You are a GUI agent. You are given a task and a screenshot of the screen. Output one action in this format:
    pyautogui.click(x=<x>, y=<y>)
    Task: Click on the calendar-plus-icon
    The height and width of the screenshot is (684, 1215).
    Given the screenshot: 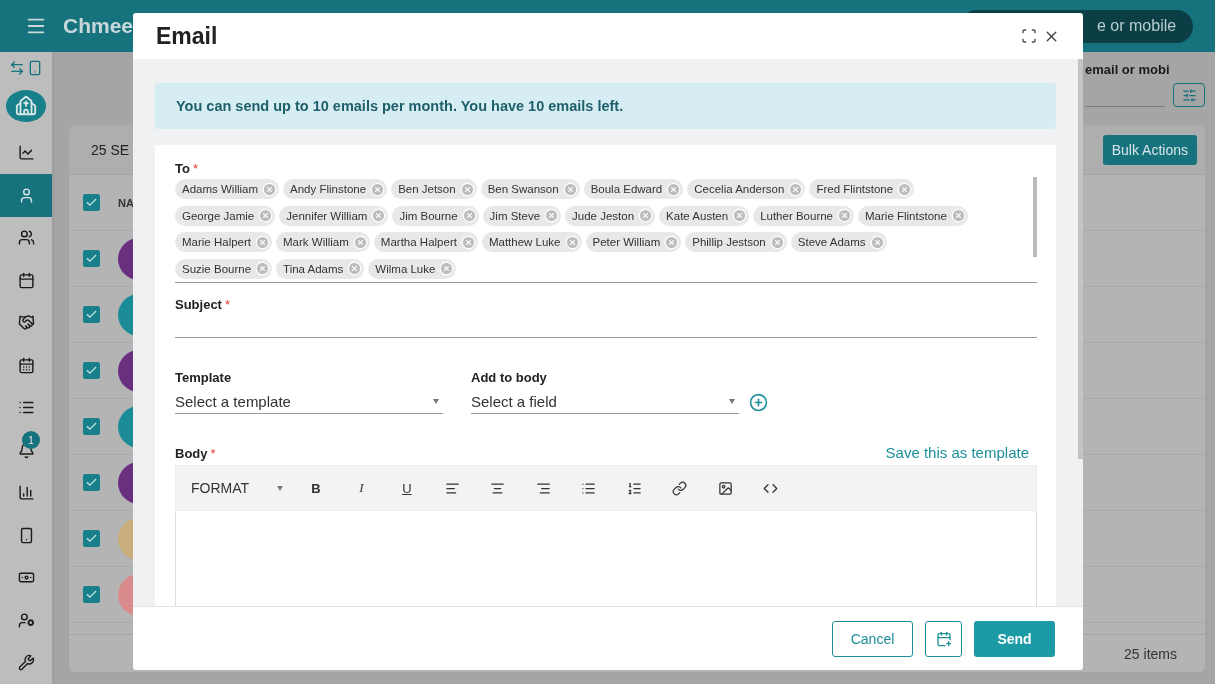 What is the action you would take?
    pyautogui.click(x=943, y=638)
    